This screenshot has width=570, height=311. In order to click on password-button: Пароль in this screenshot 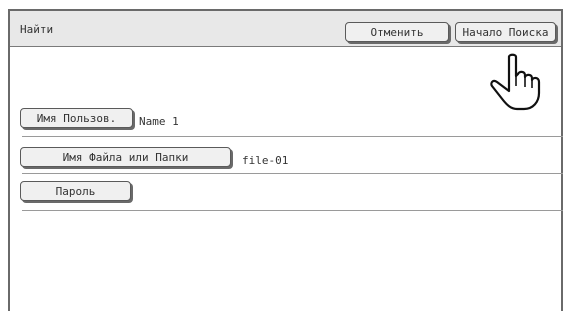, I will do `click(75, 191)`.